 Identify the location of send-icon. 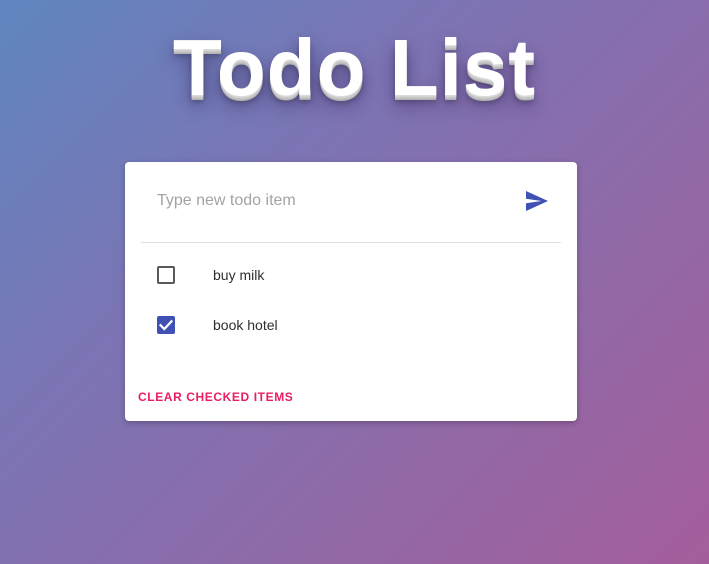
(537, 201).